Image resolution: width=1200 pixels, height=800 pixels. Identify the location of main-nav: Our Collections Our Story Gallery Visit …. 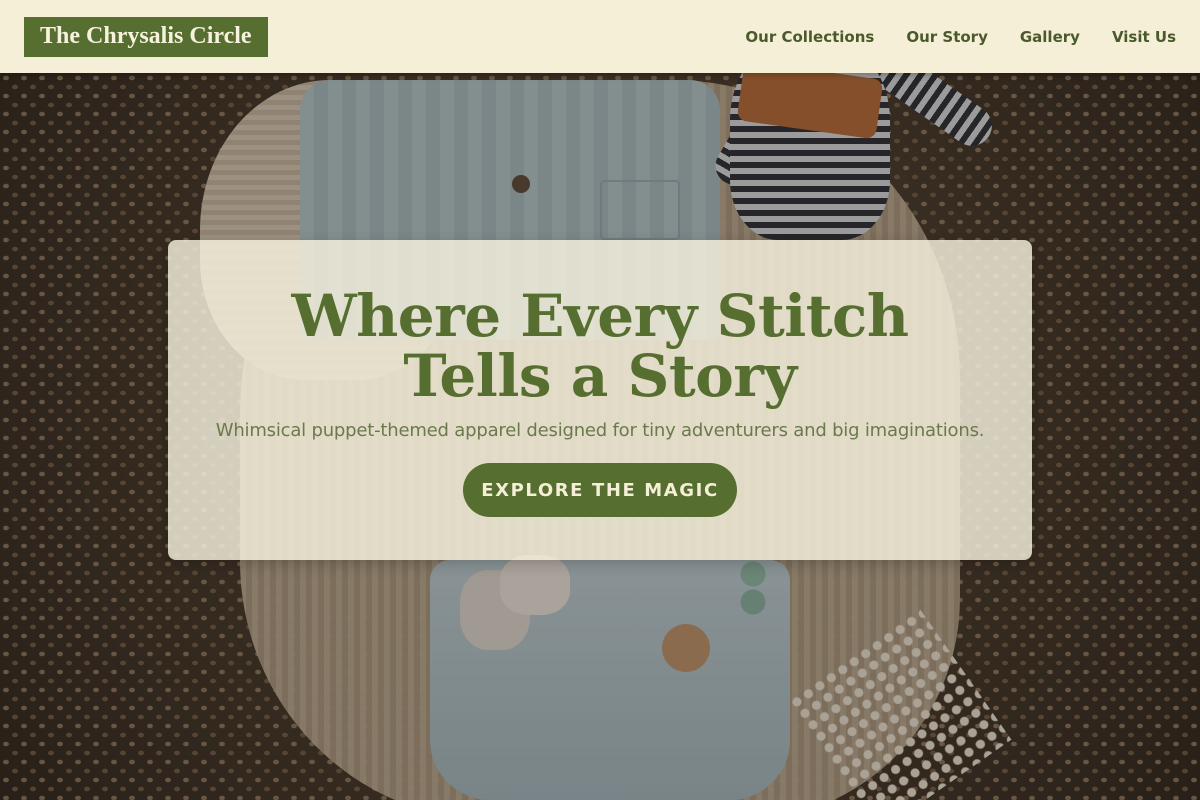
(960, 37).